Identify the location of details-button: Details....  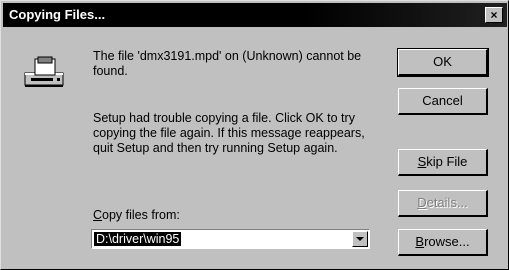
(443, 203).